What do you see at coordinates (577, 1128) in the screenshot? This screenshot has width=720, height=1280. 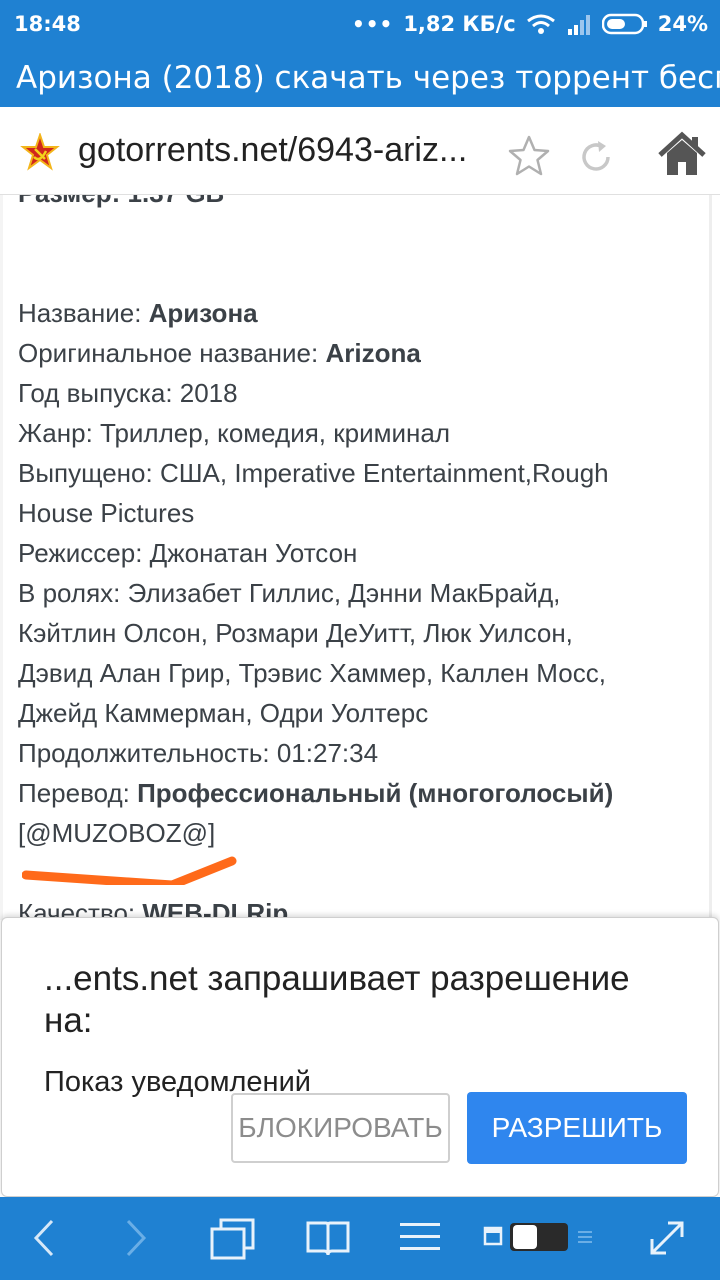 I see `allow-button: РАЗРЕШИТЬ` at bounding box center [577, 1128].